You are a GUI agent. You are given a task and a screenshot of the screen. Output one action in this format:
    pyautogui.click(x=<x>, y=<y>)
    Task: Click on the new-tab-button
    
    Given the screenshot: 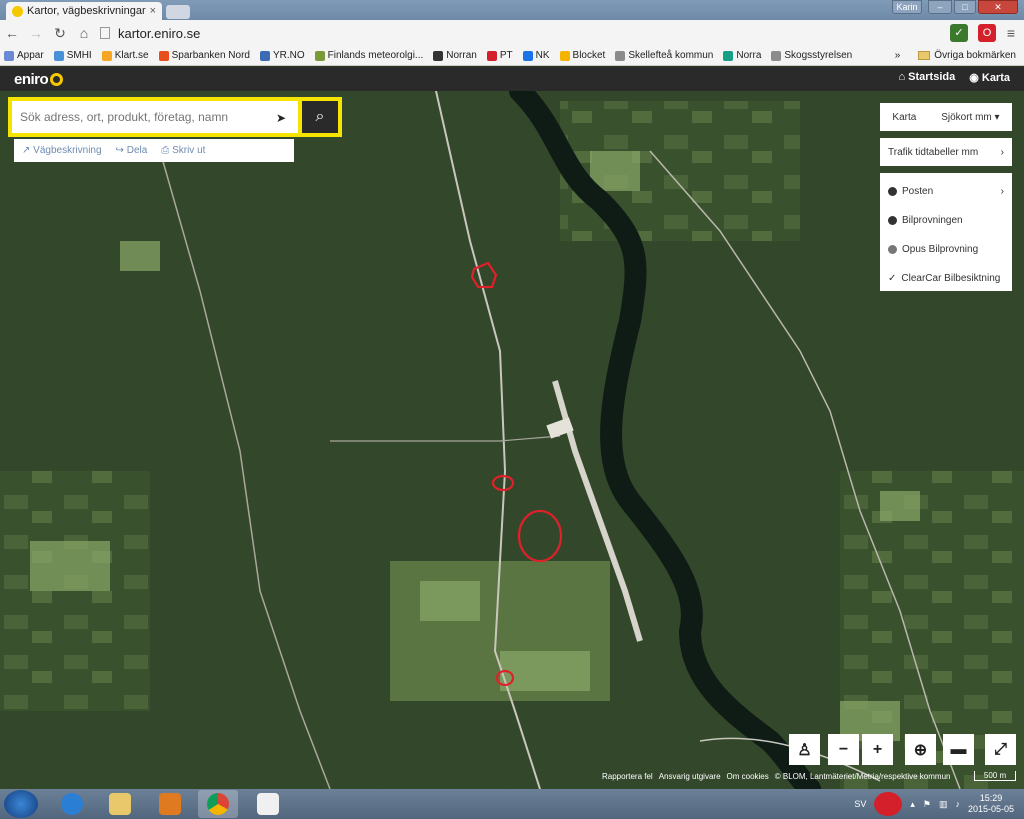 What is the action you would take?
    pyautogui.click(x=178, y=12)
    